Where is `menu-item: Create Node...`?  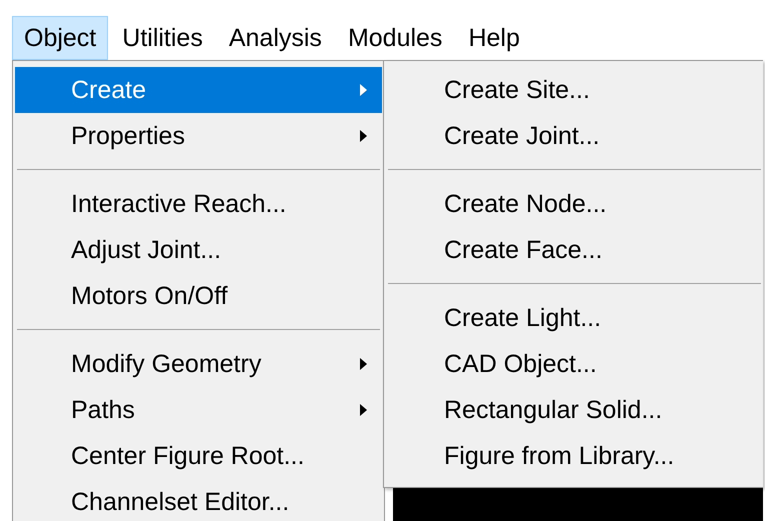 menu-item: Create Node... is located at coordinates (574, 204).